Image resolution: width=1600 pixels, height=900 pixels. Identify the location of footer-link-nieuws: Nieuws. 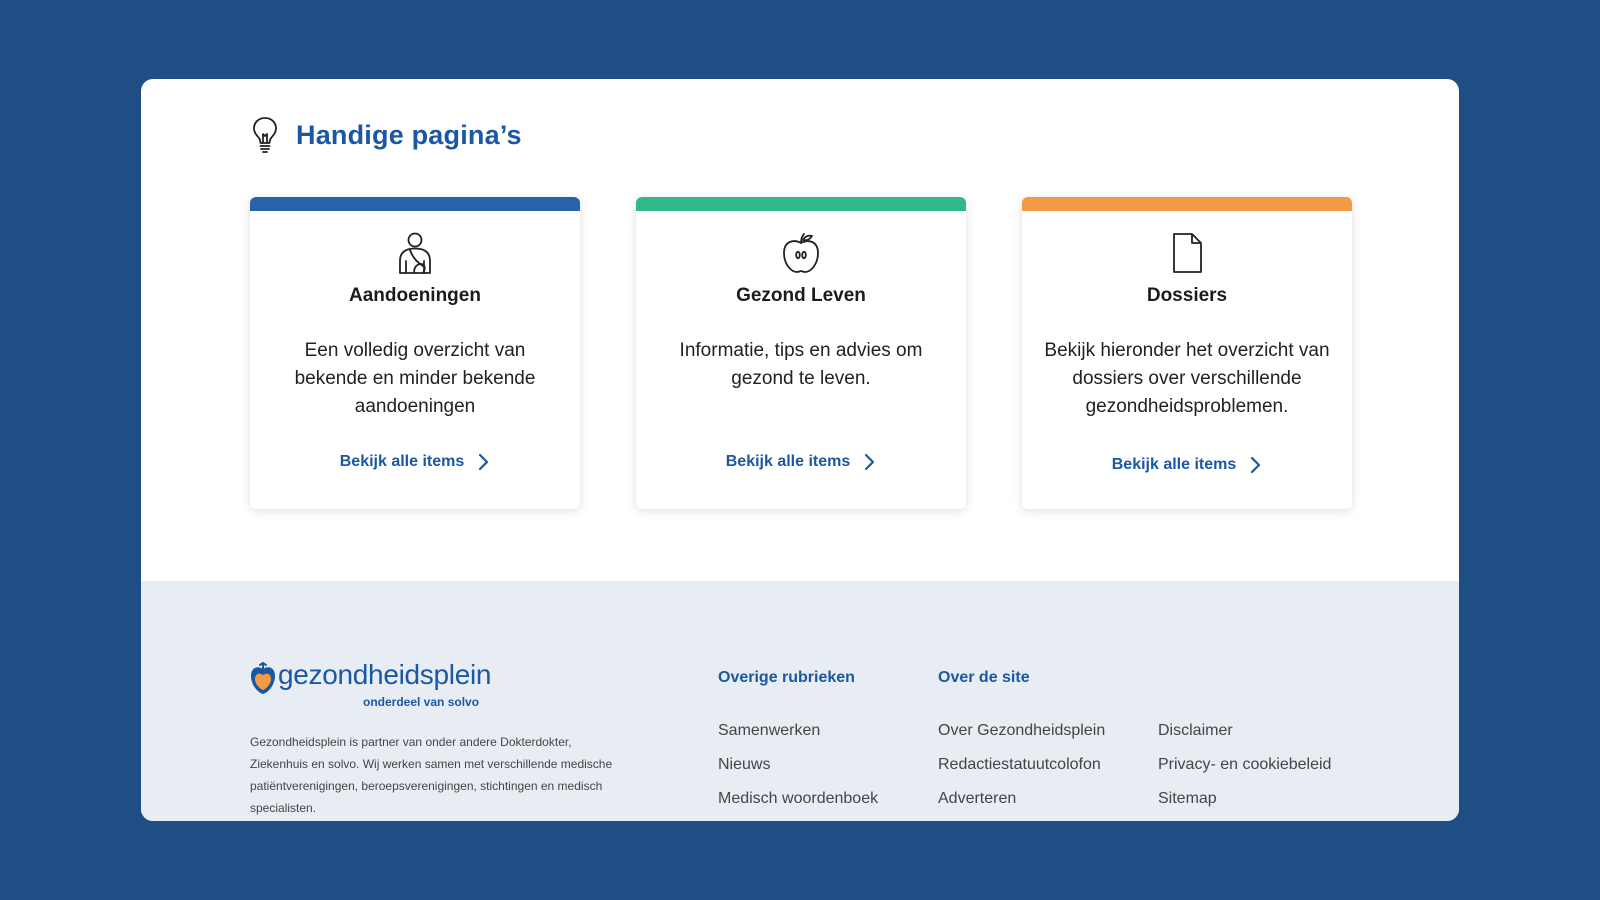
(798, 772).